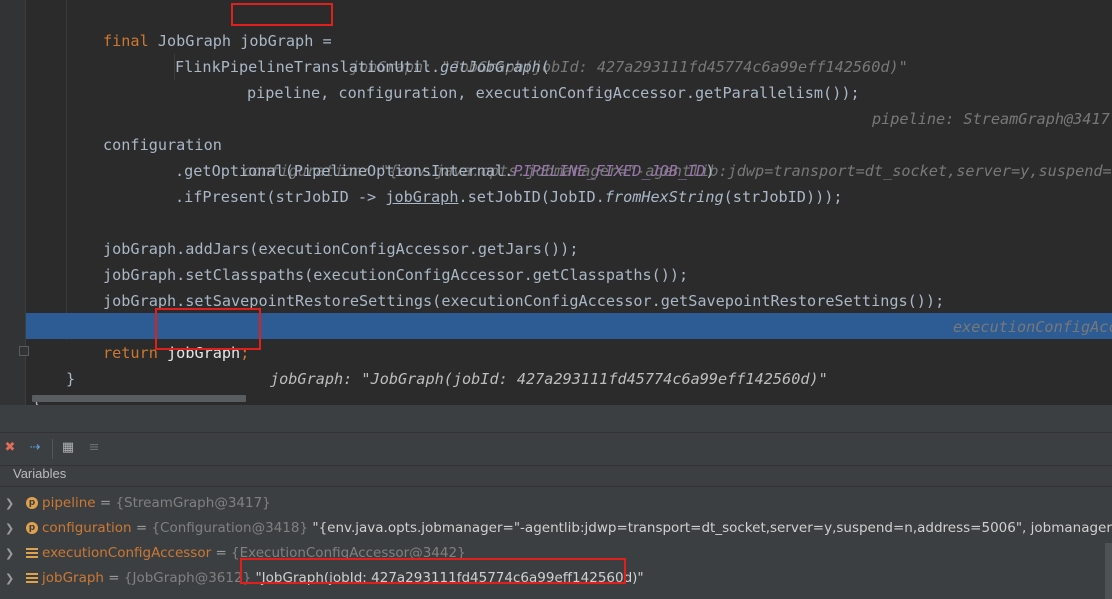 The image size is (1112, 599). What do you see at coordinates (308, 67) in the screenshot?
I see `class-ref: FlinkPipelineTranslationUtil.` at bounding box center [308, 67].